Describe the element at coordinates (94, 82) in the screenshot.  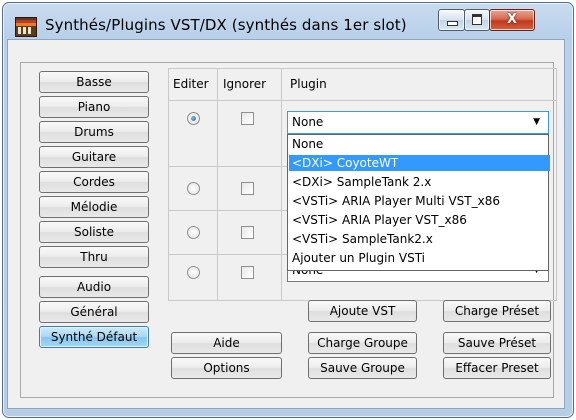
I see `side-button-basse: Basse` at that location.